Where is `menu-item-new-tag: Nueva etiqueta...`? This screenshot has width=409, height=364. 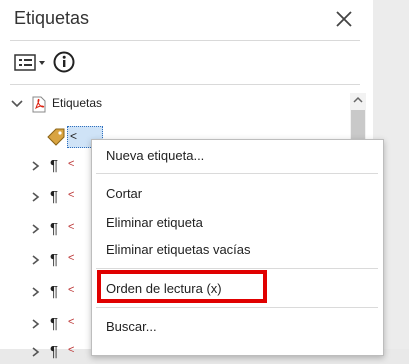 menu-item-new-tag: Nueva etiqueta... is located at coordinates (155, 155).